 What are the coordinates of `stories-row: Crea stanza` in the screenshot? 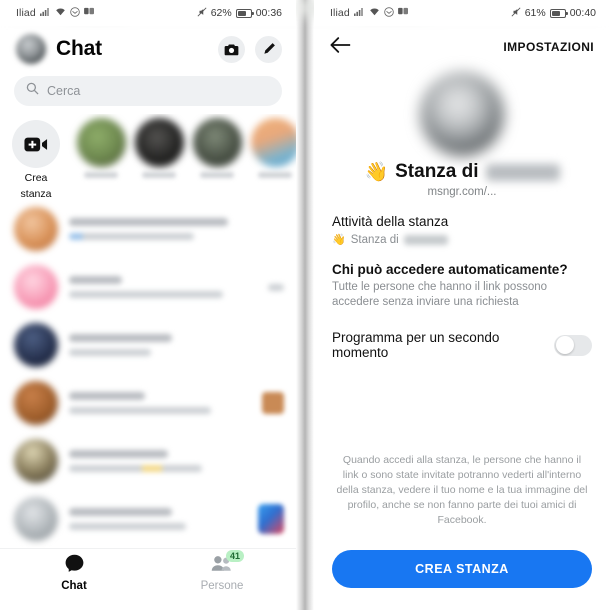 It's located at (148, 157).